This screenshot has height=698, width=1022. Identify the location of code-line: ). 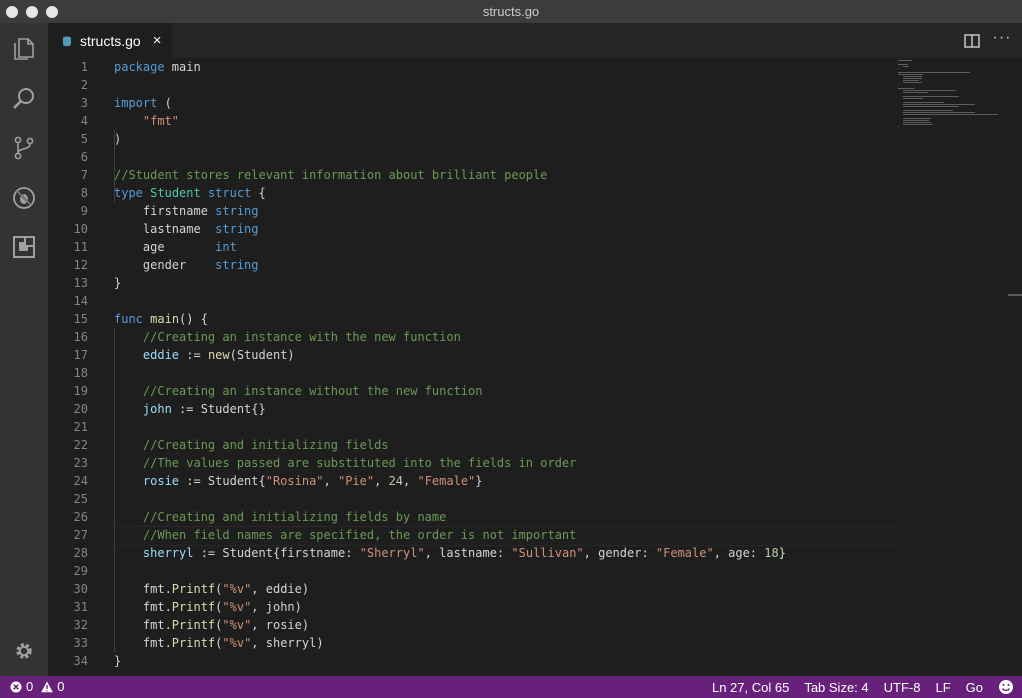
(504, 139).